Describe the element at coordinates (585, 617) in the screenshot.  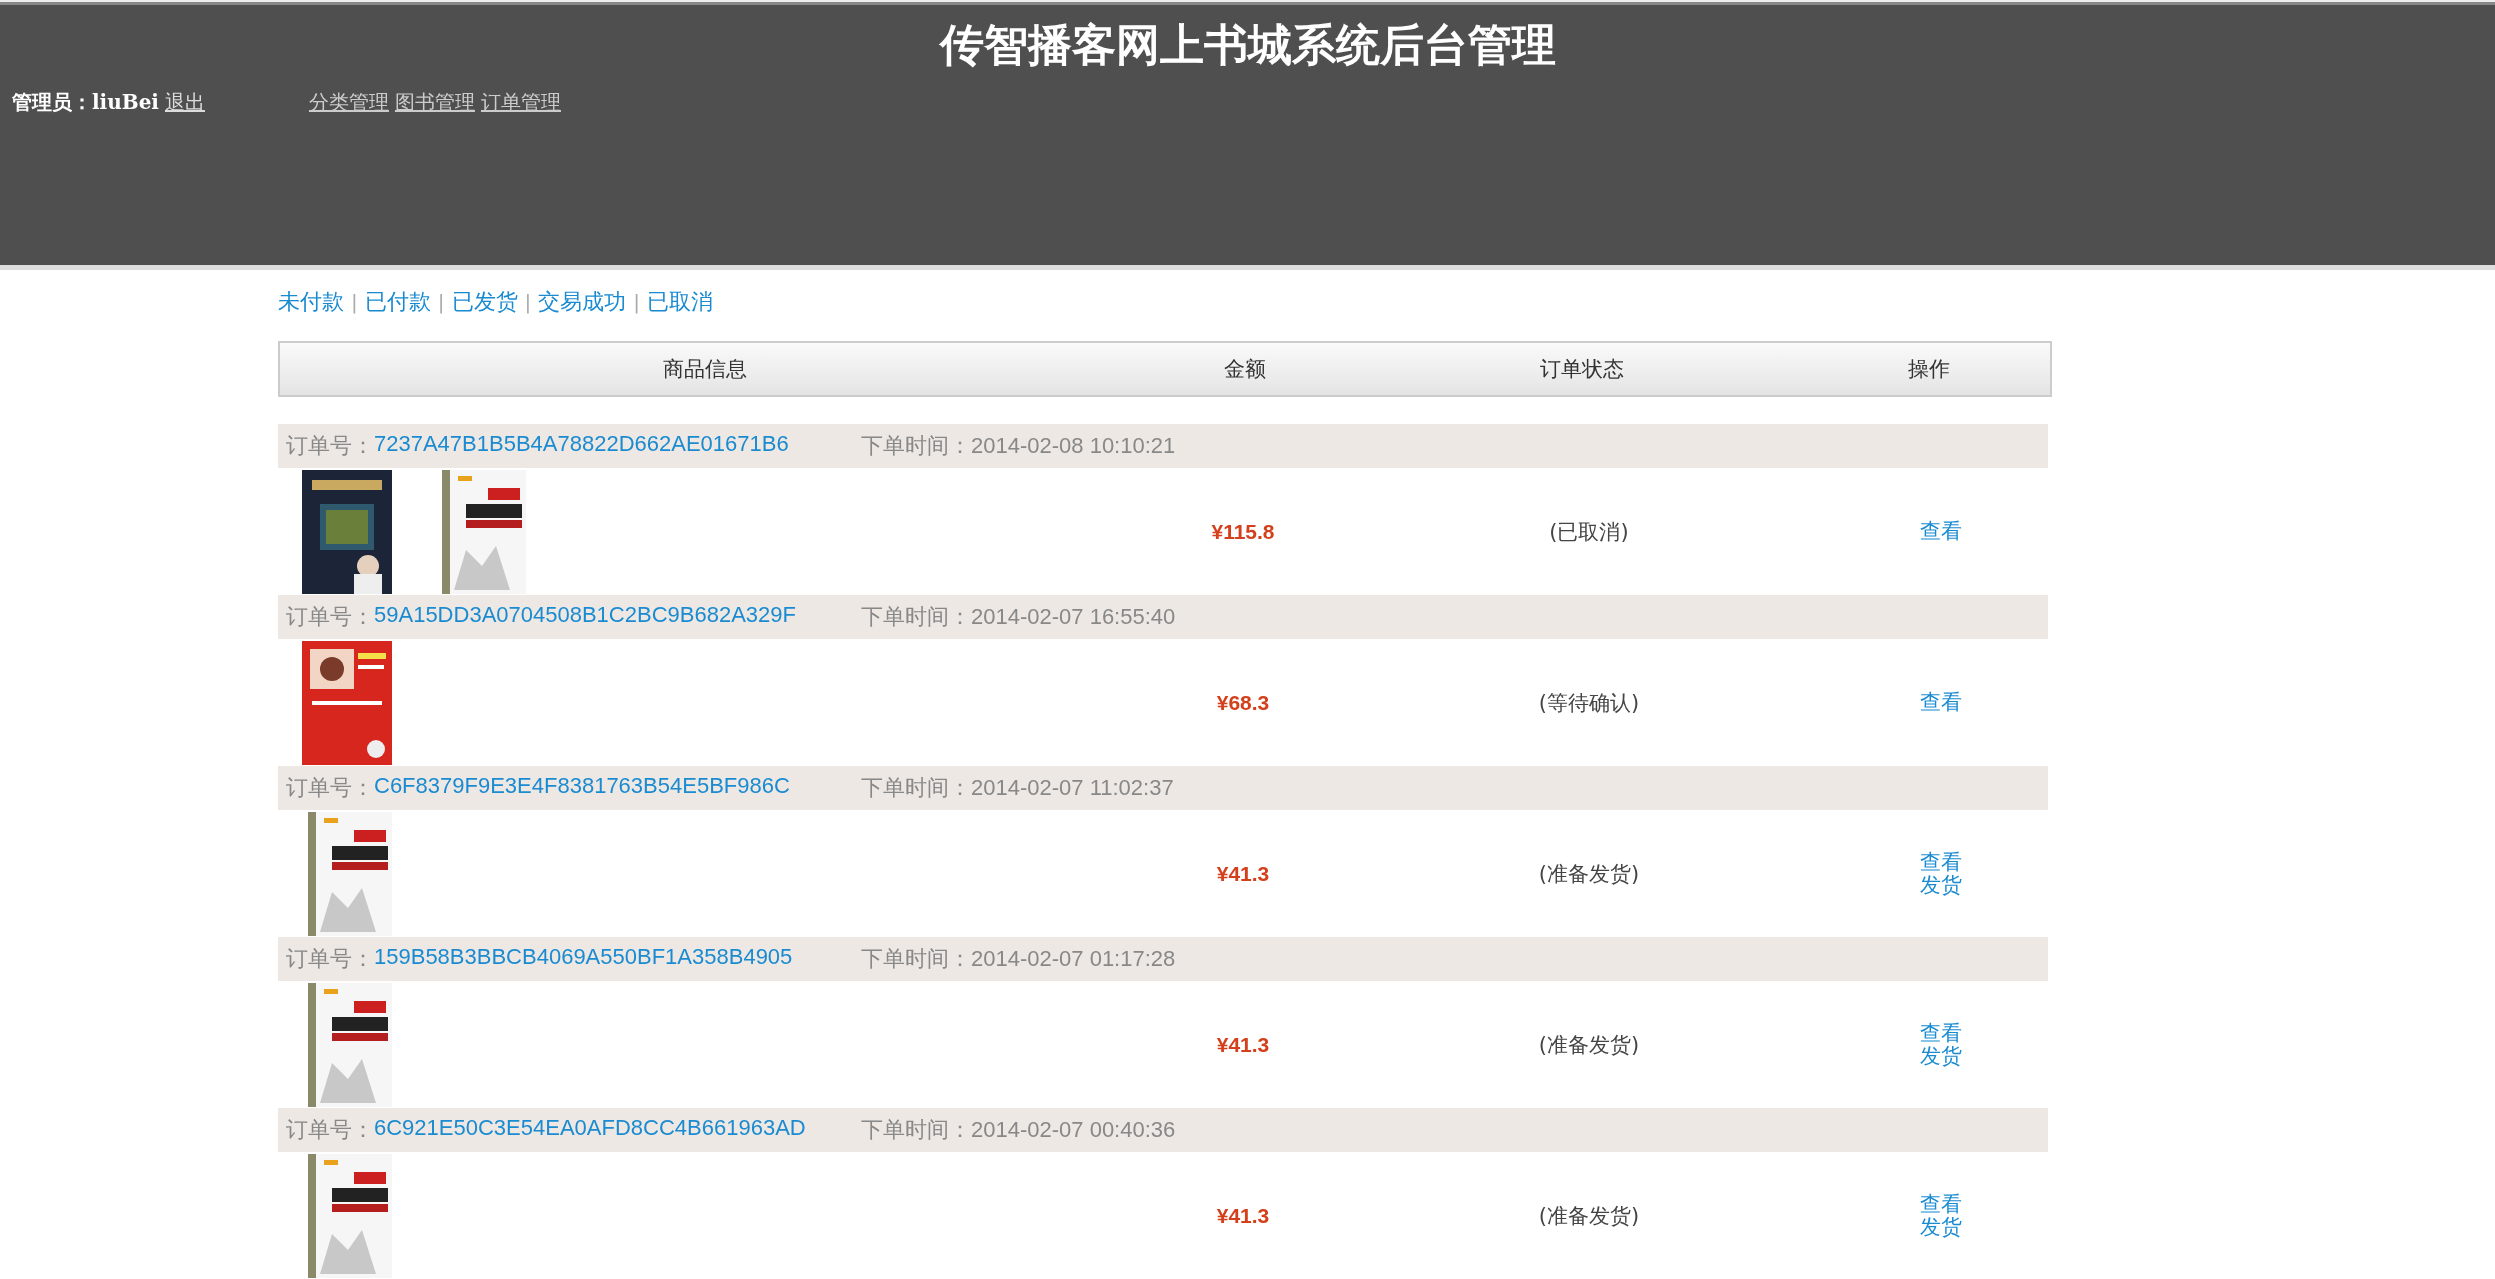
I see `order-number-link: 59A15DD3A0704508B1C2BC9B682A329F` at that location.